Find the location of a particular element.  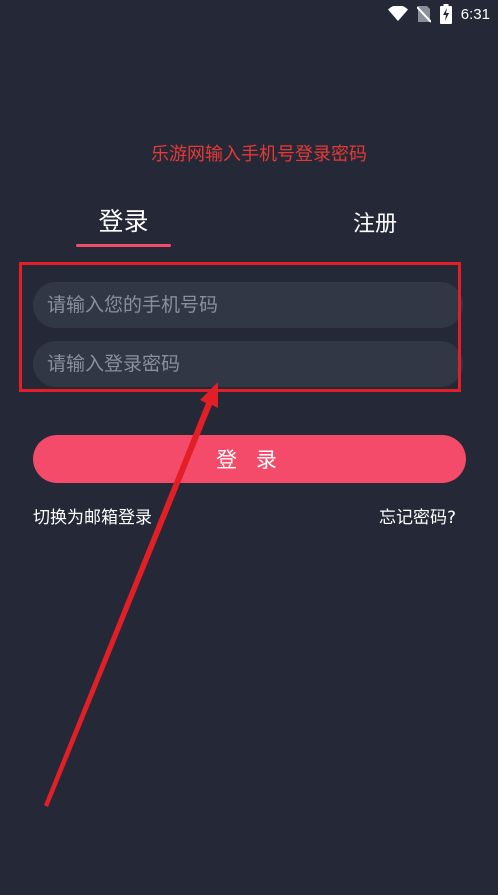

annotation-title: 乐游网输入手机号登录密码 is located at coordinates (259, 154).